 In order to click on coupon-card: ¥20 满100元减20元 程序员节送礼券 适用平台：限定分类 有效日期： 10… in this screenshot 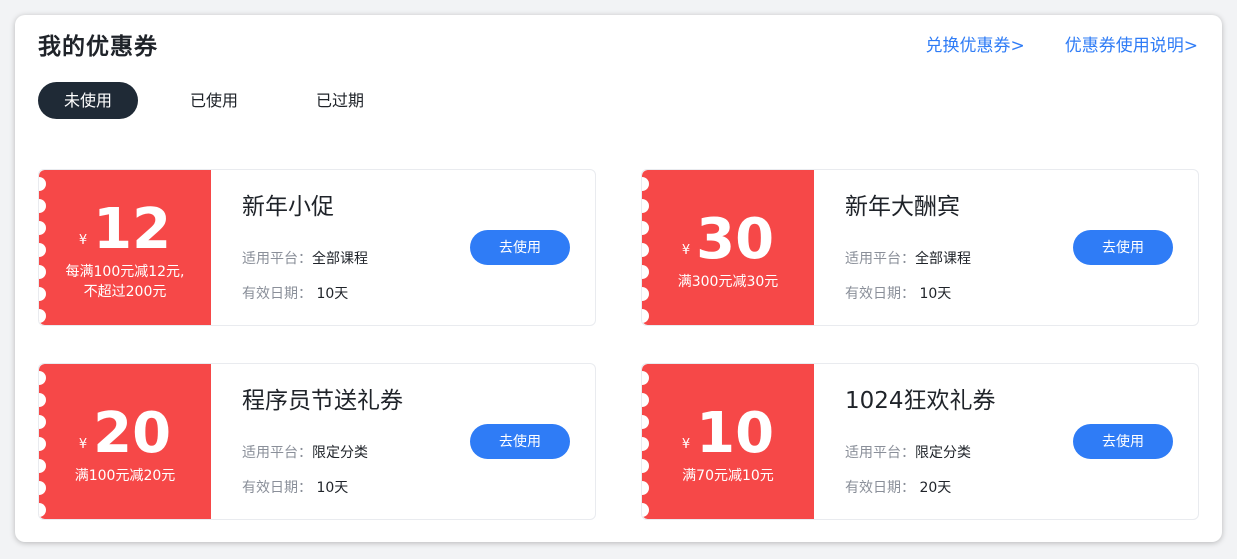, I will do `click(317, 441)`.